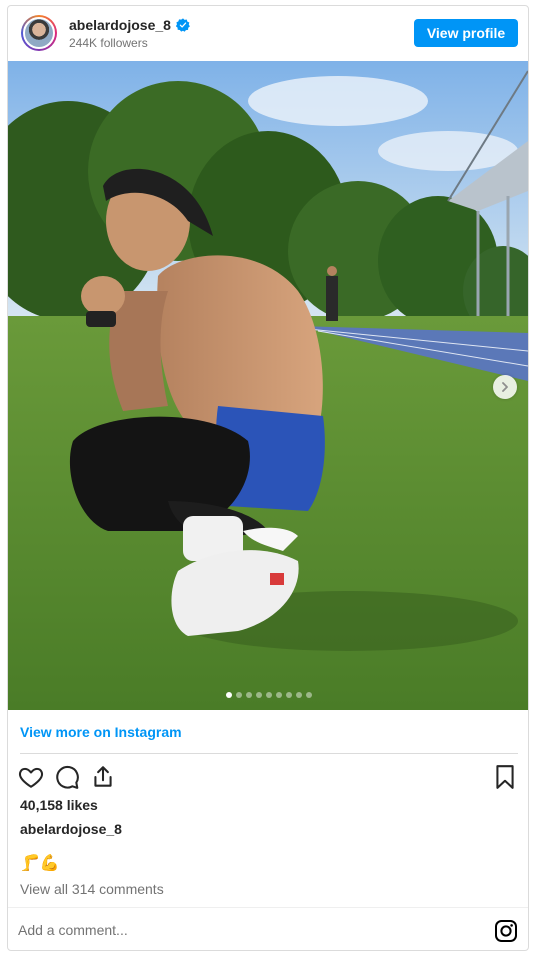  What do you see at coordinates (31, 777) in the screenshot?
I see `heart-icon` at bounding box center [31, 777].